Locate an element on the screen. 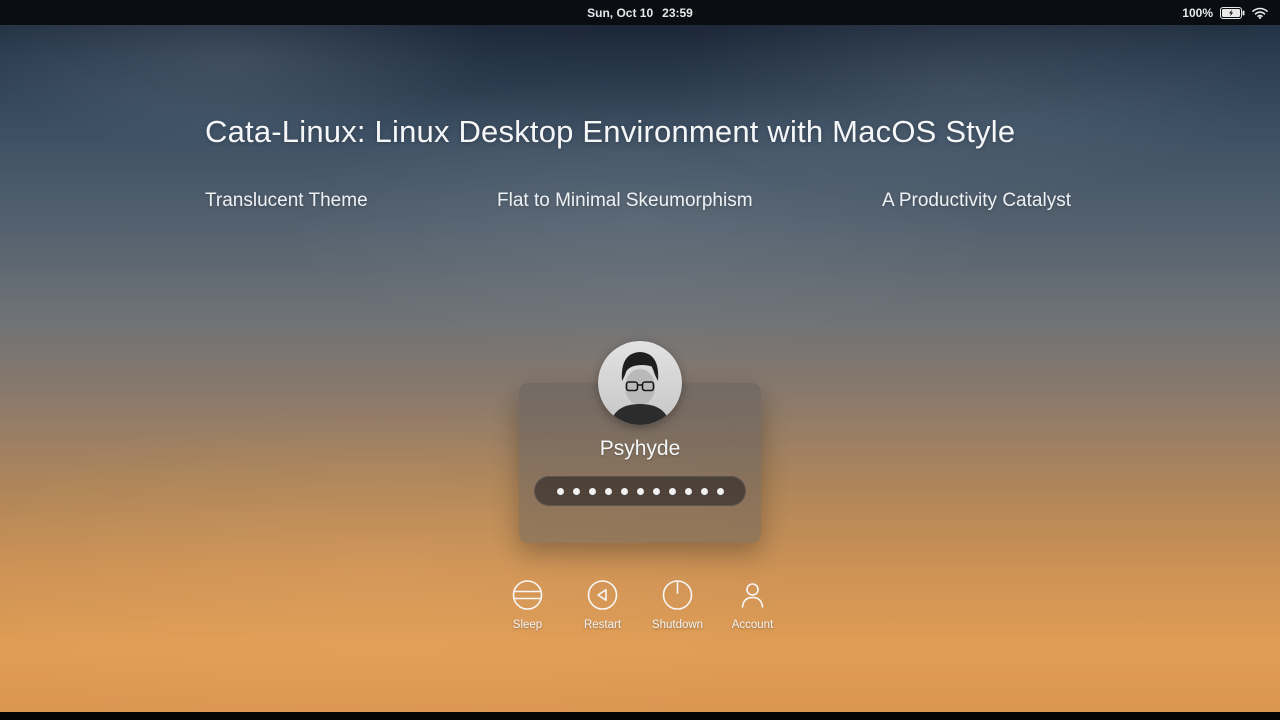  sleep-label: Sleep is located at coordinates (527, 625).